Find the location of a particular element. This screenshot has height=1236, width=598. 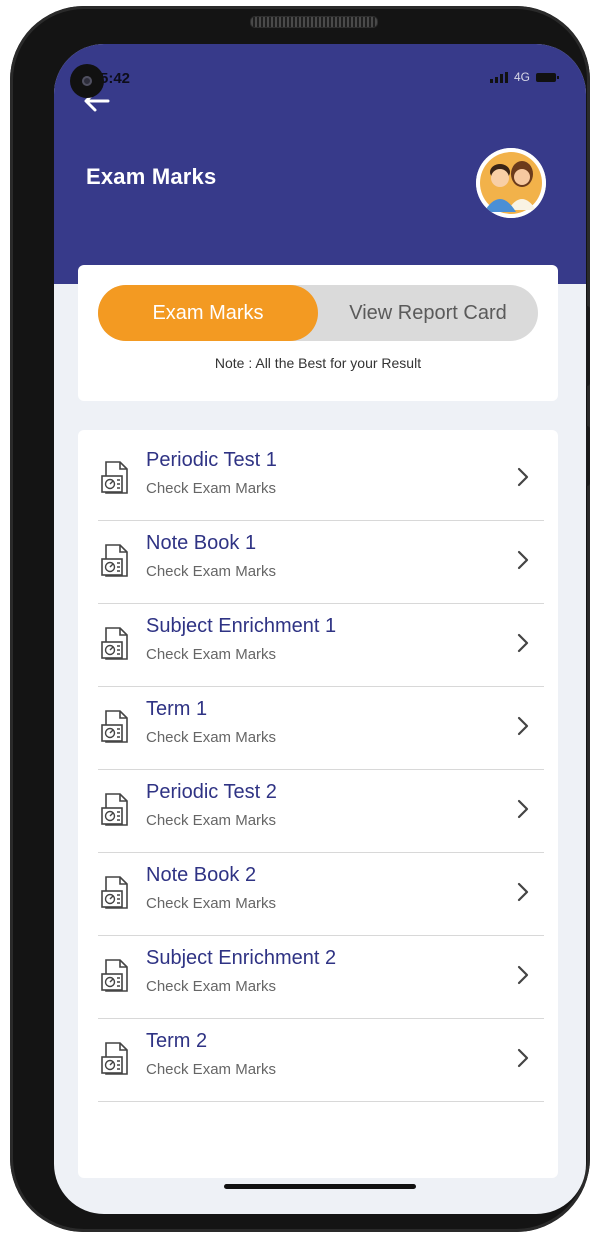

segmented-control: Exam Marks View Report Card is located at coordinates (318, 313).